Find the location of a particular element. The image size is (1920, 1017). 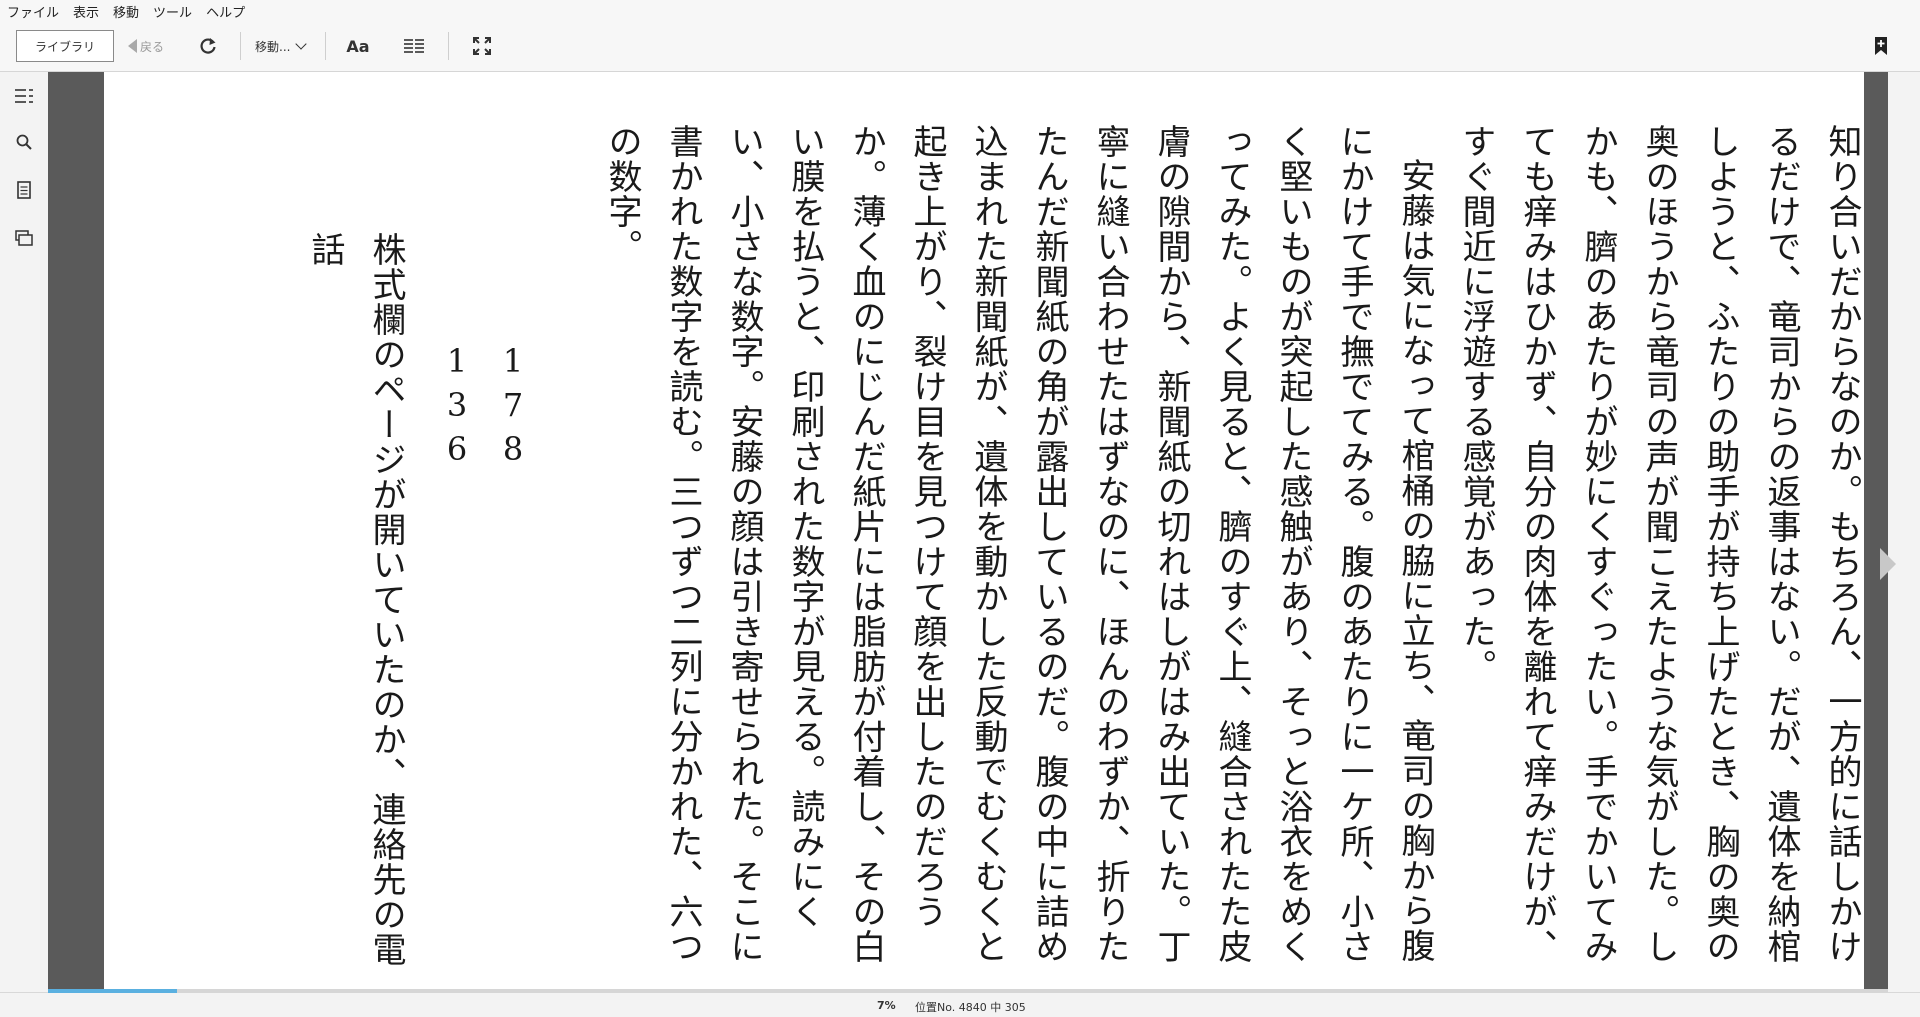

library-button: ライブラリ is located at coordinates (65, 46).